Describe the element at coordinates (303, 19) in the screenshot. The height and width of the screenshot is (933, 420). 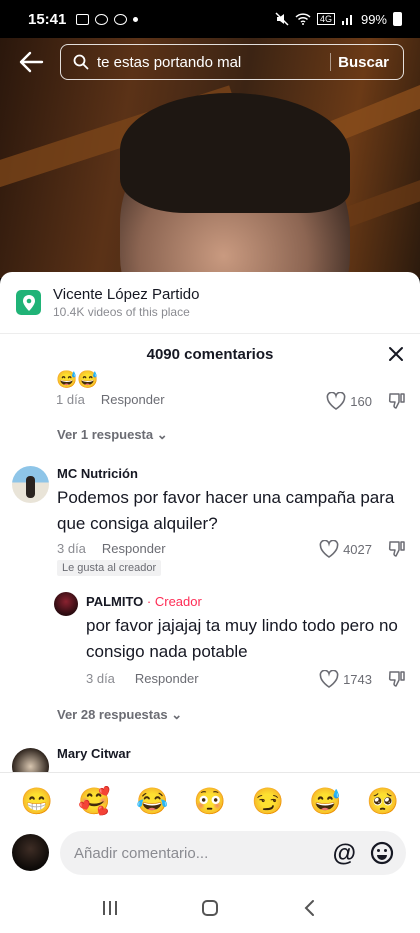
I see `wifi-icon` at that location.